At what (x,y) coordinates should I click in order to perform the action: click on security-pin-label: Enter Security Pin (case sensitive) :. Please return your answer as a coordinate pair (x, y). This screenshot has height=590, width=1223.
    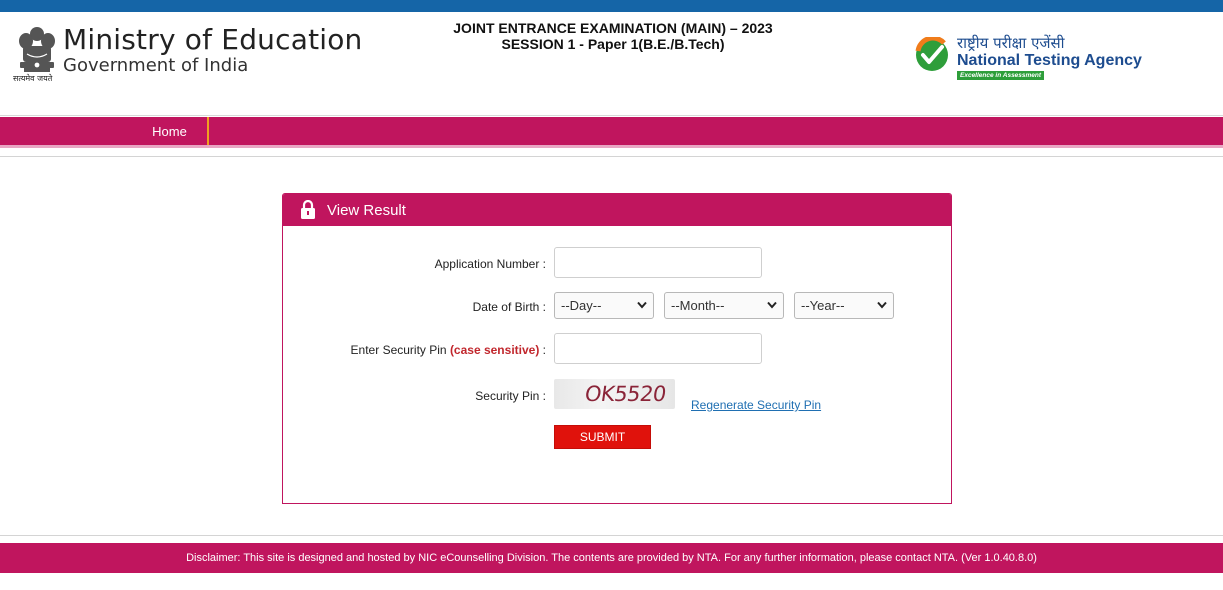
    Looking at the image, I should click on (448, 350).